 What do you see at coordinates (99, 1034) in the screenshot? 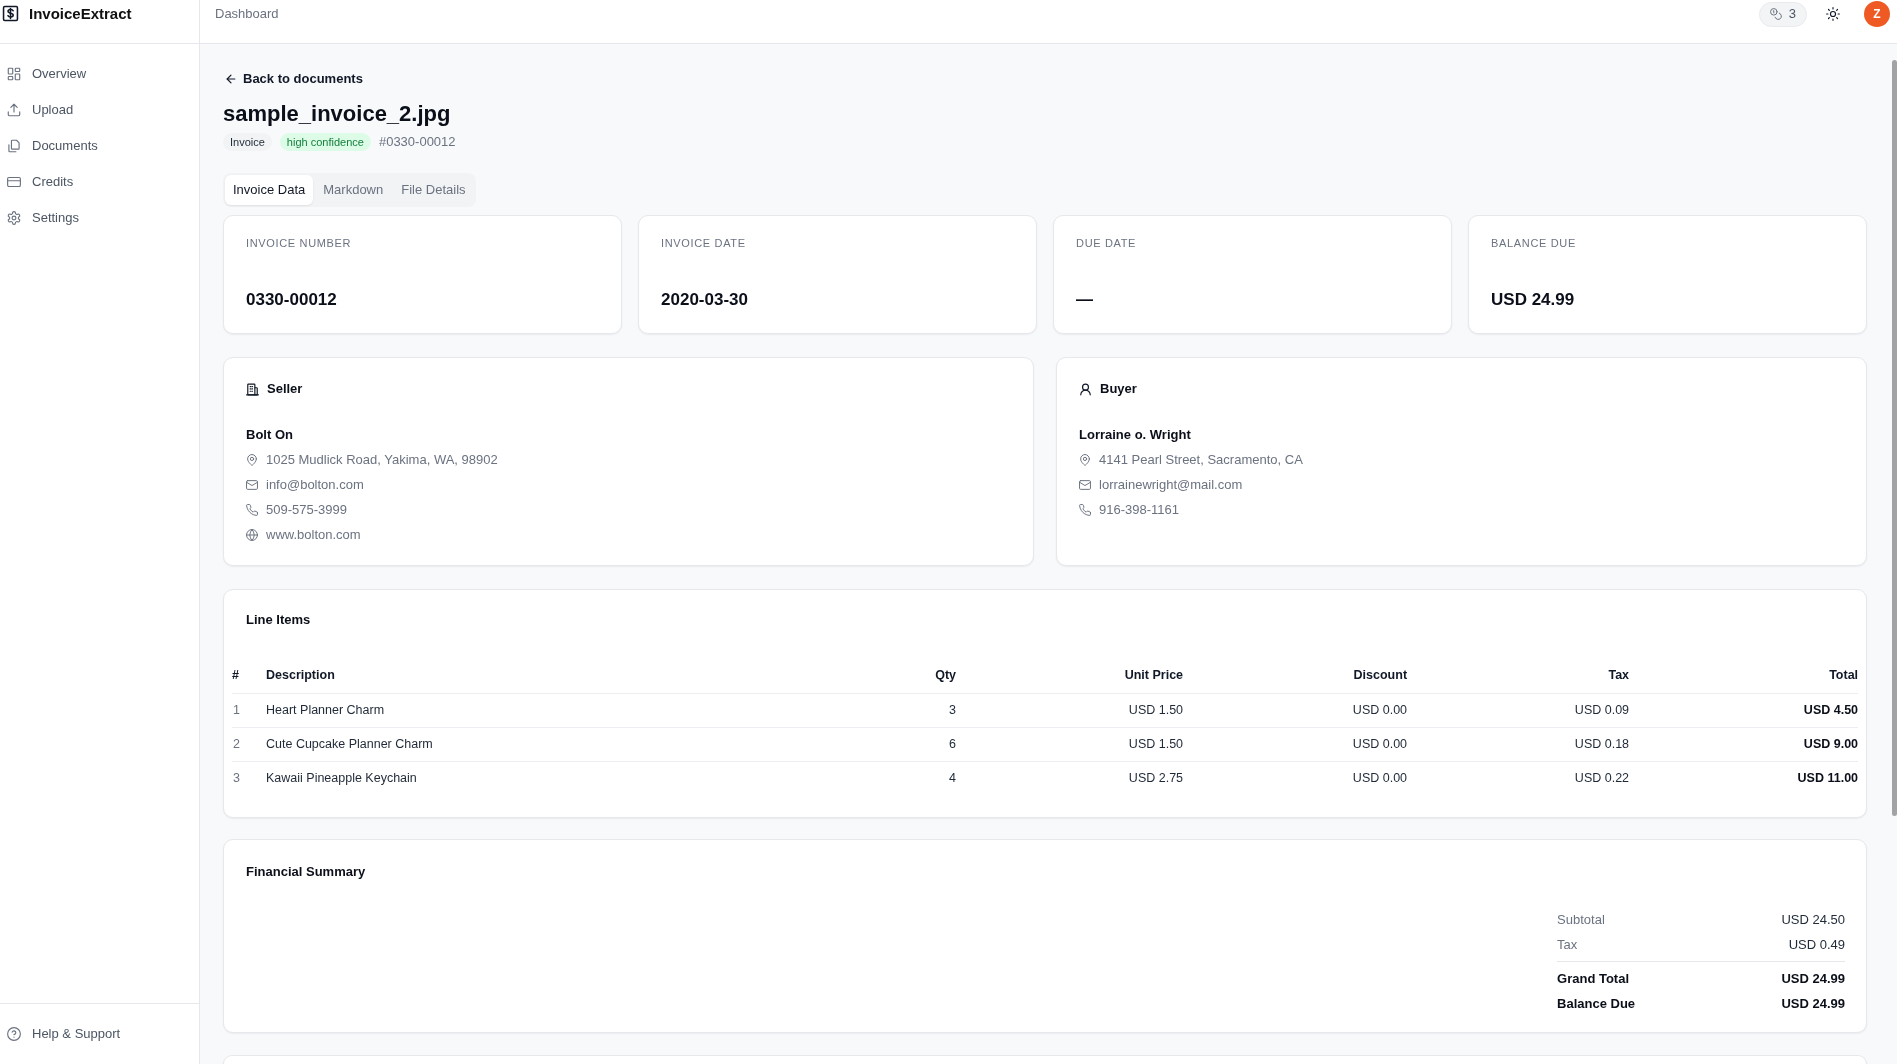
I see `help-link: Help & Support` at bounding box center [99, 1034].